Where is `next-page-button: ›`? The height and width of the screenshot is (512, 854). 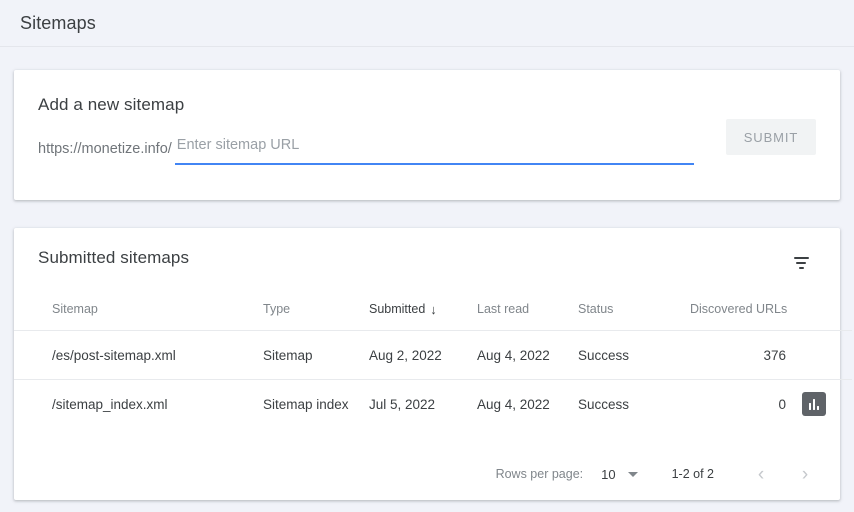
next-page-button: › is located at coordinates (805, 474).